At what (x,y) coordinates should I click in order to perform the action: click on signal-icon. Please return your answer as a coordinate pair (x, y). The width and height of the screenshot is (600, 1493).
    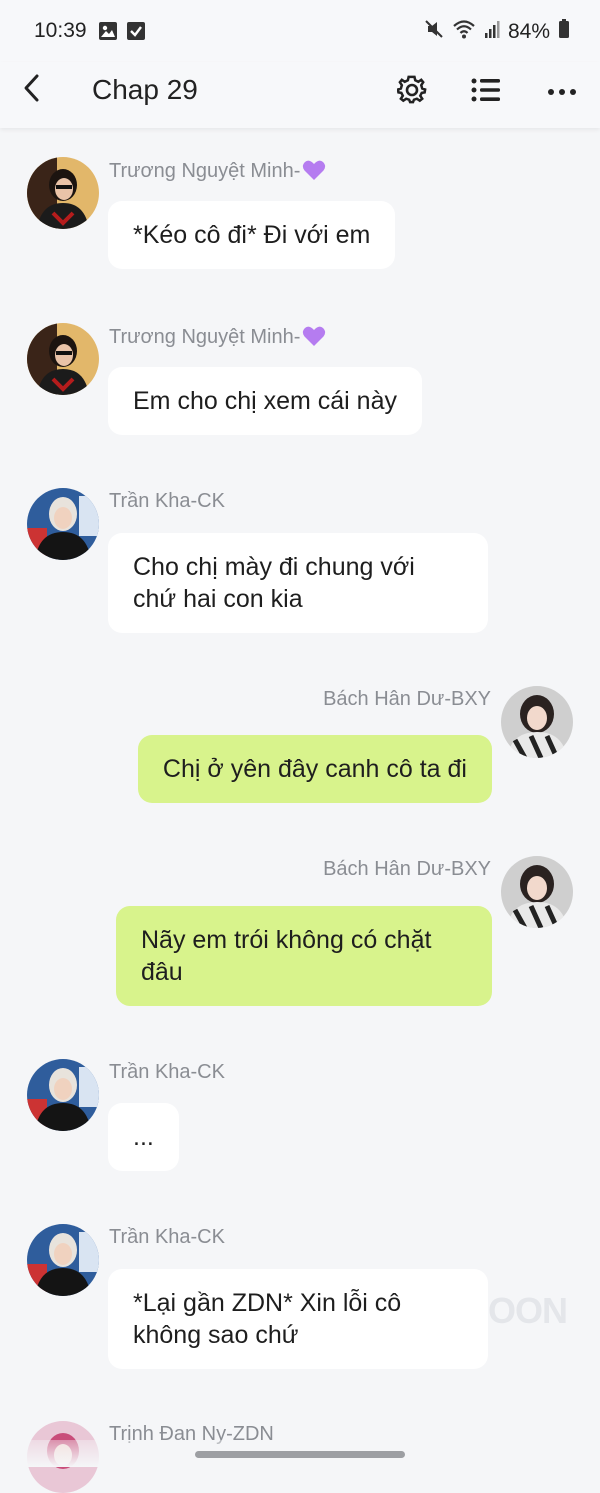
    Looking at the image, I should click on (492, 32).